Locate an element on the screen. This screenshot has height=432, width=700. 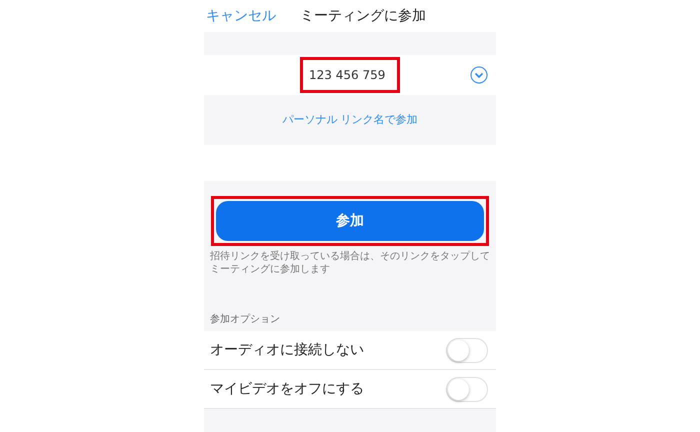
section-heading: 参加オプション is located at coordinates (245, 319).